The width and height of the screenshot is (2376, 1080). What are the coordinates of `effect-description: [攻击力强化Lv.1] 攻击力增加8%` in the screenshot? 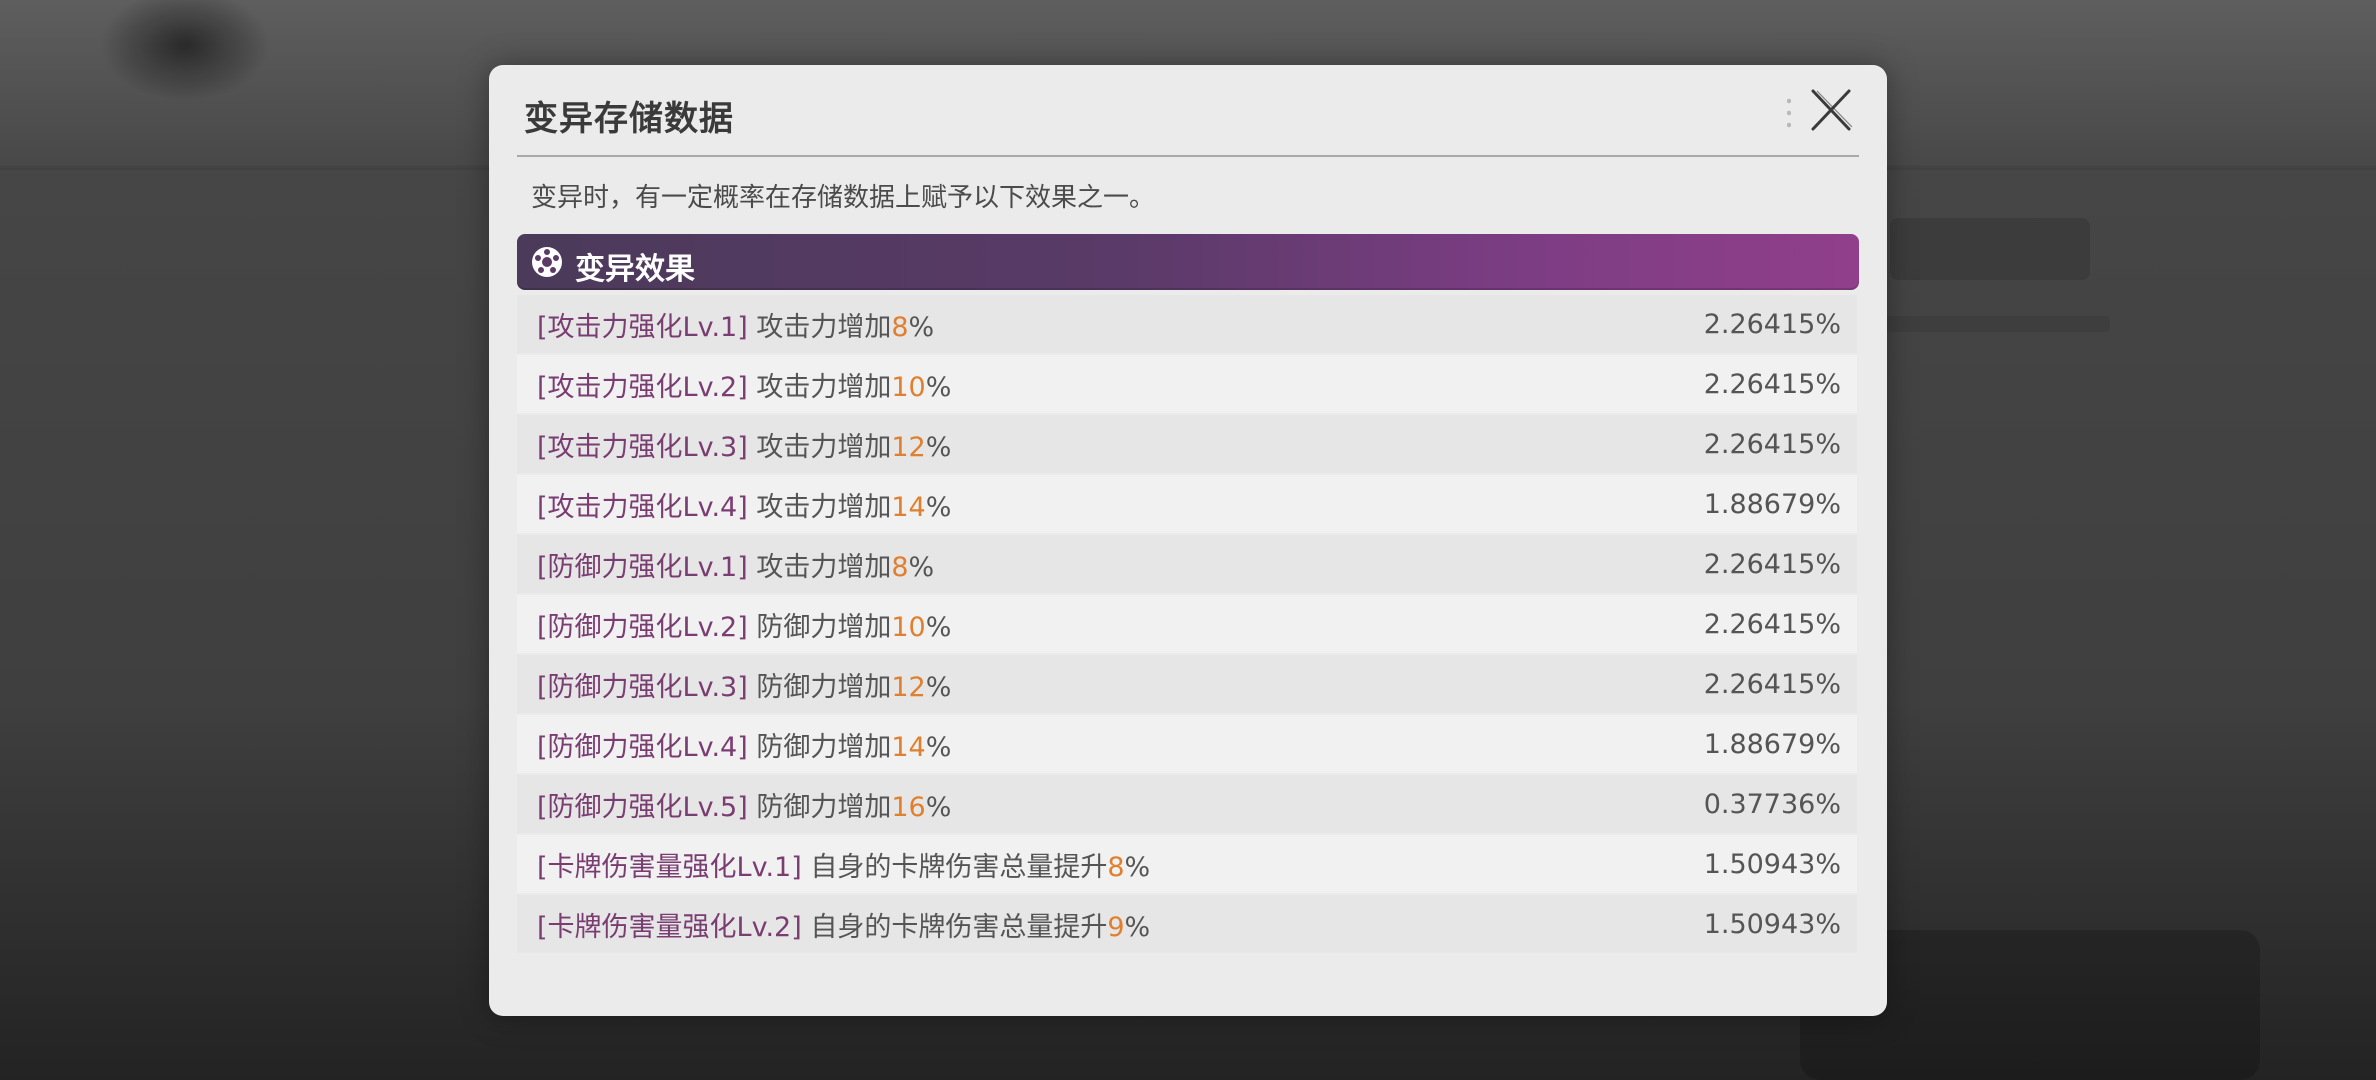 It's located at (735, 324).